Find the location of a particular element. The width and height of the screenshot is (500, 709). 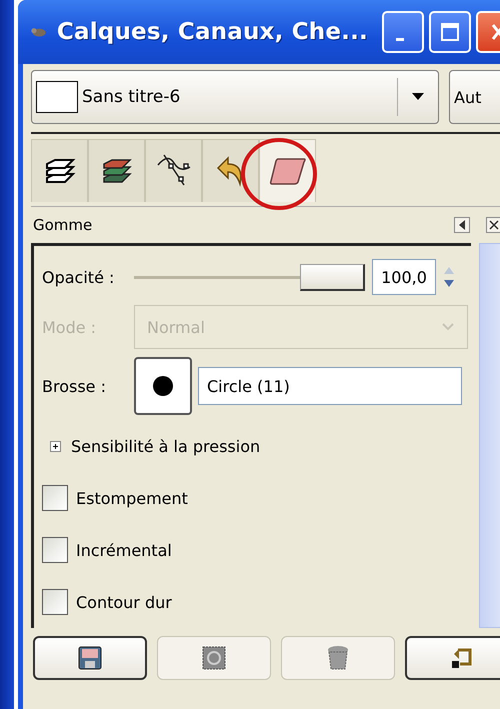

maximize-button is located at coordinates (450, 32).